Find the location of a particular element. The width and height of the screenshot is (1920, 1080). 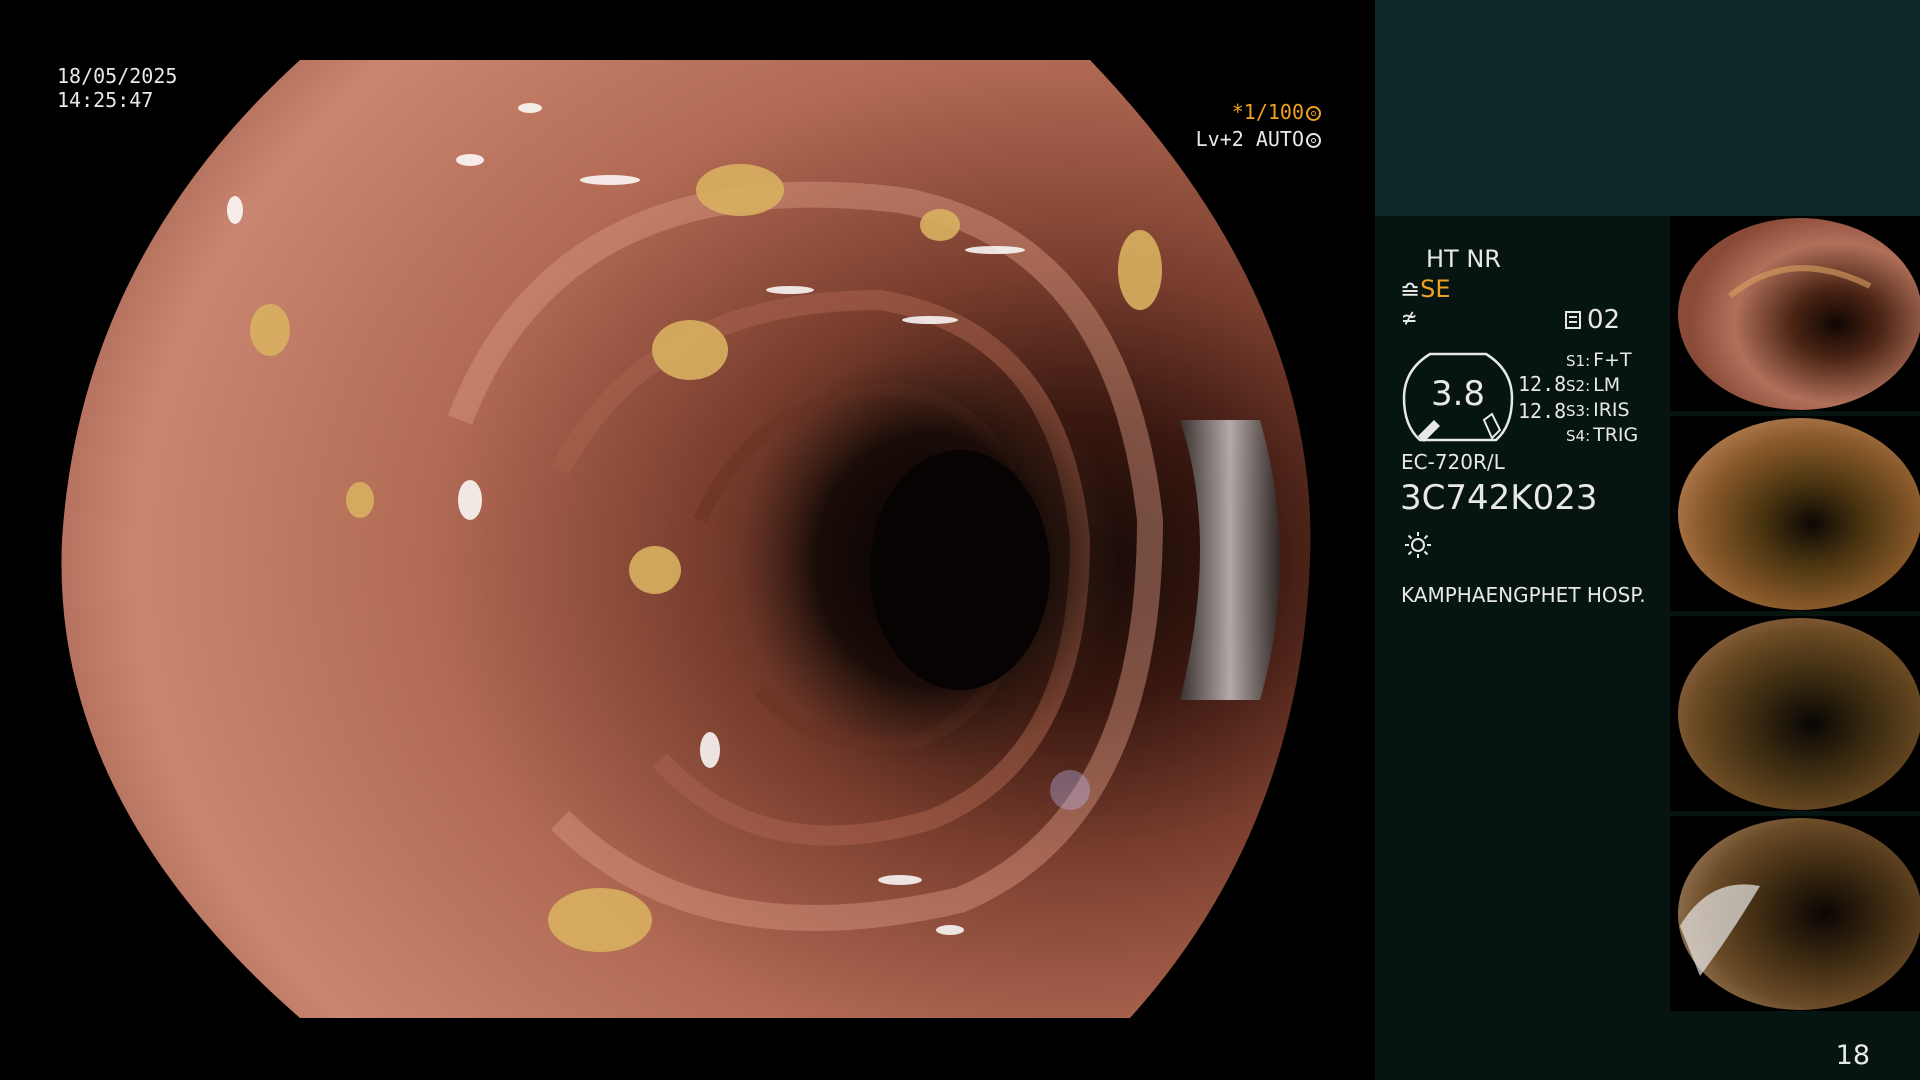

switch-key: S1: is located at coordinates (1578, 361).